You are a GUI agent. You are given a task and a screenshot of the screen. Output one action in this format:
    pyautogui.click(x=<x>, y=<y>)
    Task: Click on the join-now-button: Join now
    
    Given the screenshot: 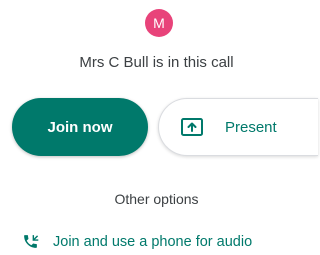 What is the action you would take?
    pyautogui.click(x=80, y=127)
    